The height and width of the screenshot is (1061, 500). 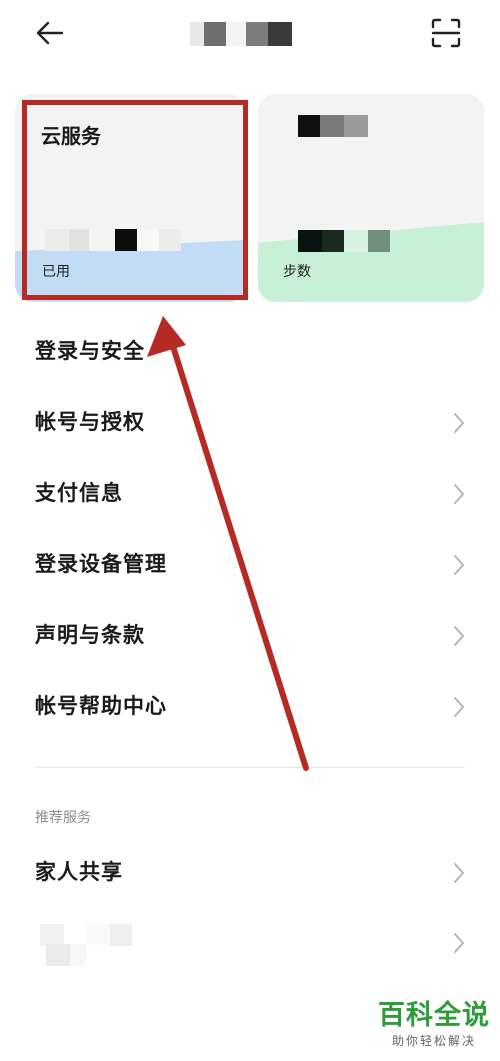 What do you see at coordinates (56, 272) in the screenshot?
I see `storage-used-label: 已用` at bounding box center [56, 272].